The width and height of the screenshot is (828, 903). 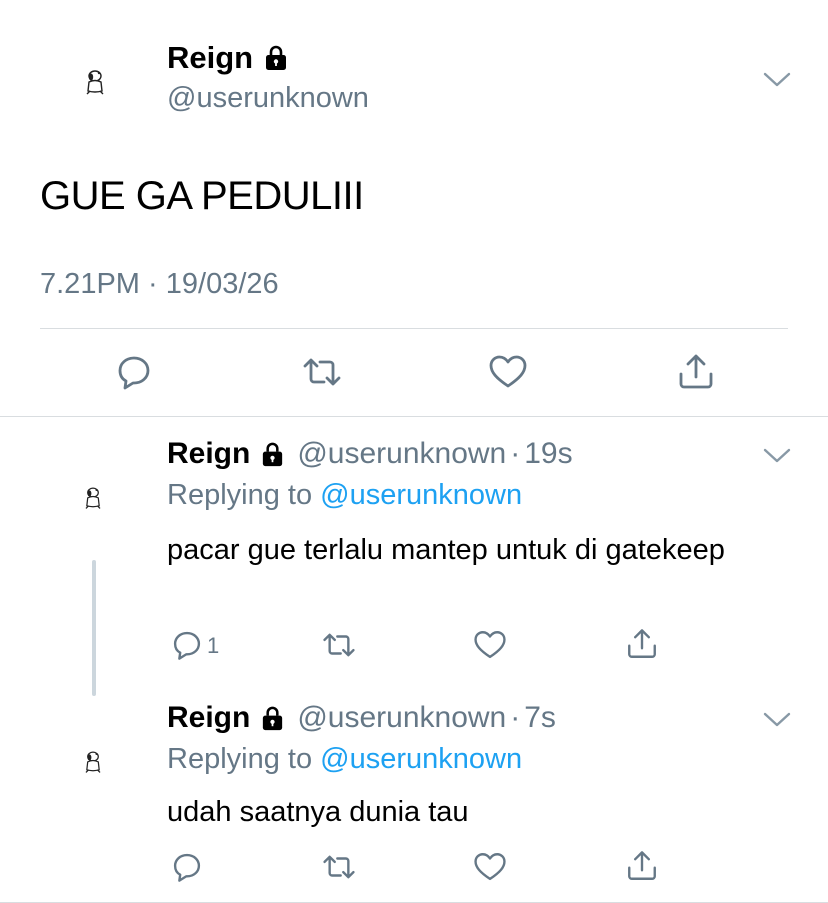 I want to click on reply-count: 1, so click(x=213, y=645).